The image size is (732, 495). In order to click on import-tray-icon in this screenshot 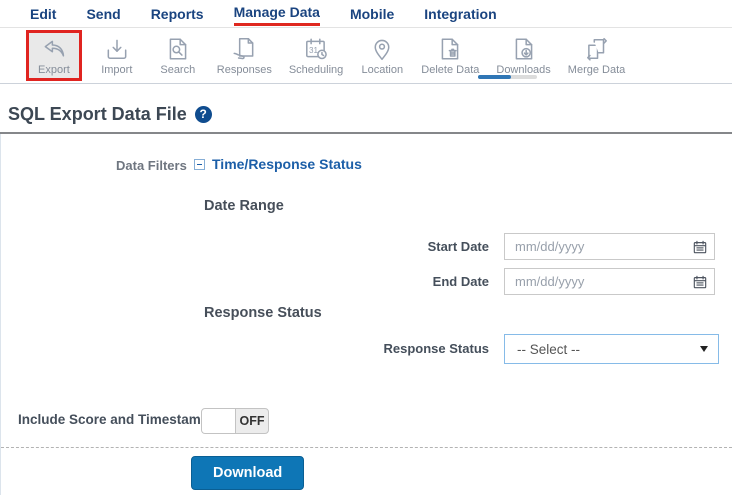, I will do `click(117, 49)`.